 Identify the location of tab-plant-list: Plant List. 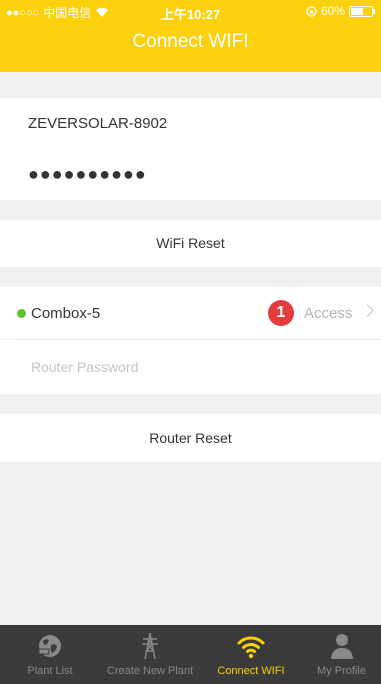
(50, 654).